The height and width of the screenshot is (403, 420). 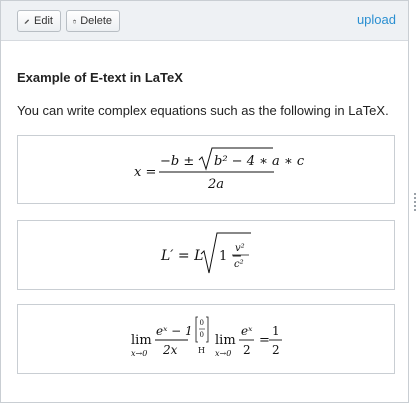 What do you see at coordinates (96, 21) in the screenshot?
I see `delete-button-label: Delete` at bounding box center [96, 21].